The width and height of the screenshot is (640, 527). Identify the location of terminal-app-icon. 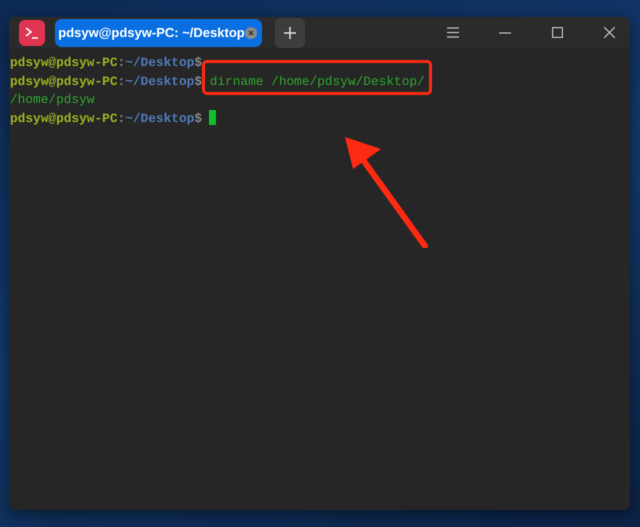
(32, 33).